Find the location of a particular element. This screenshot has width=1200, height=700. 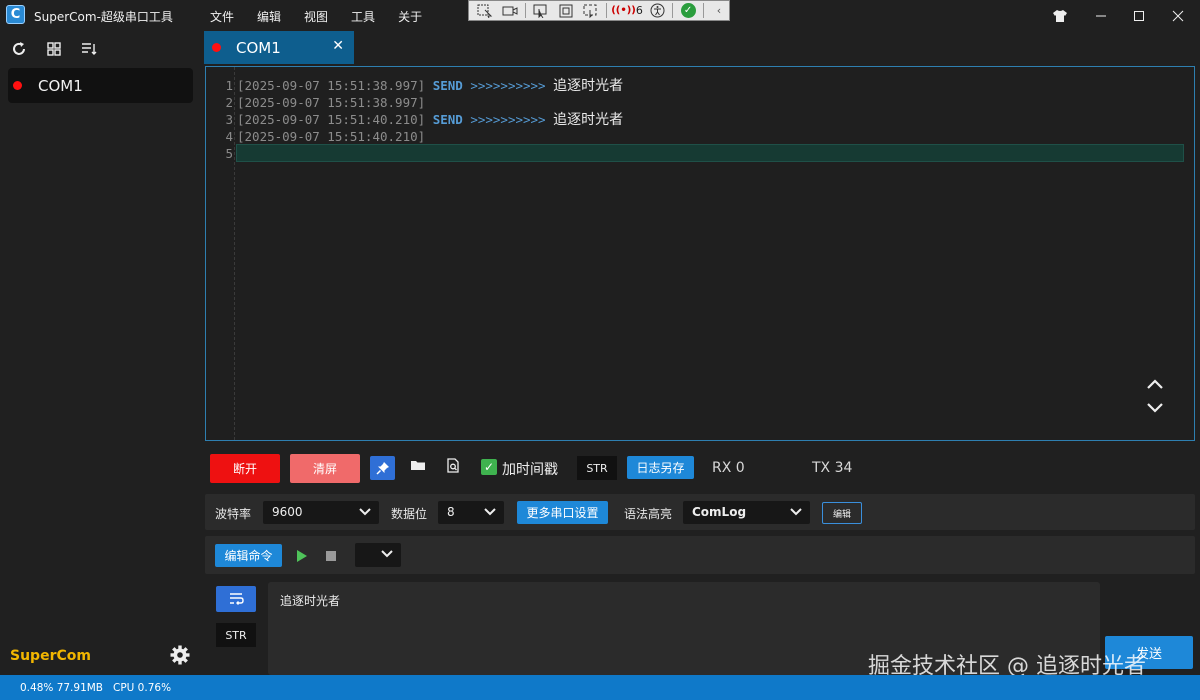

sort-list-icon is located at coordinates (89, 49).